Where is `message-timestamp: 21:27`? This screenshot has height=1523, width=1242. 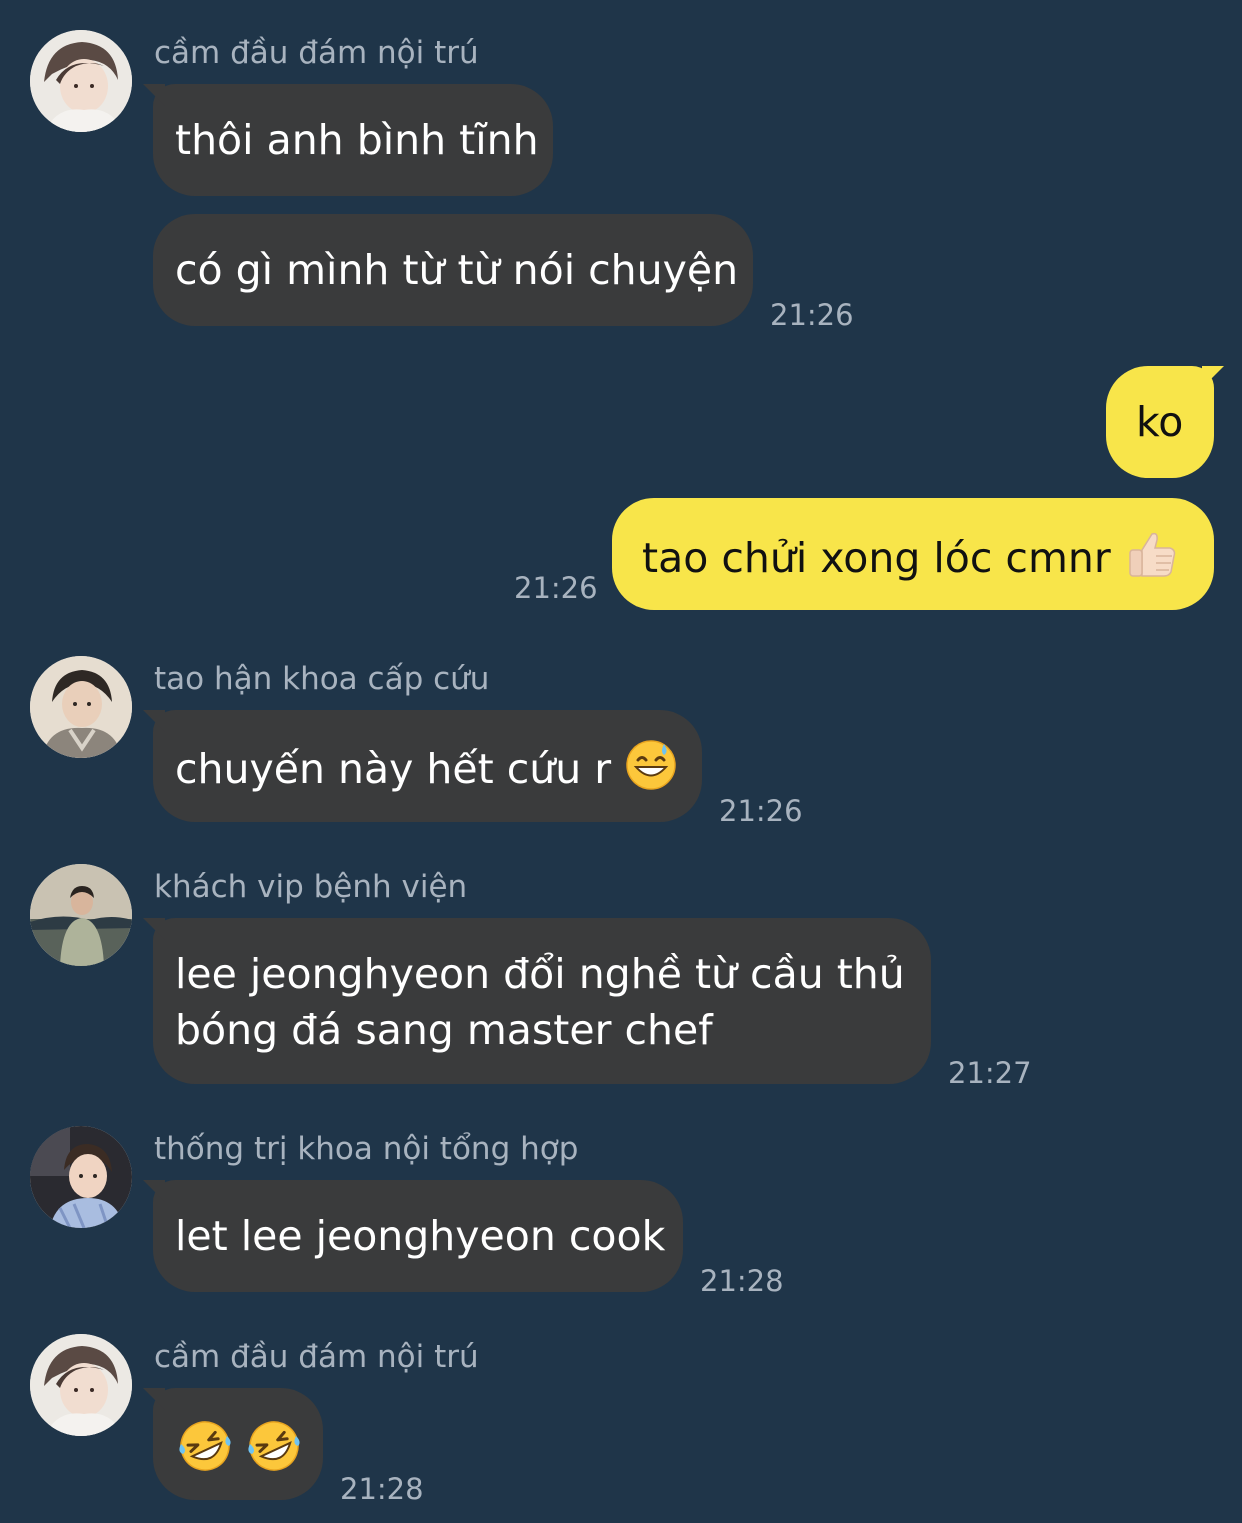
message-timestamp: 21:27 is located at coordinates (990, 1073).